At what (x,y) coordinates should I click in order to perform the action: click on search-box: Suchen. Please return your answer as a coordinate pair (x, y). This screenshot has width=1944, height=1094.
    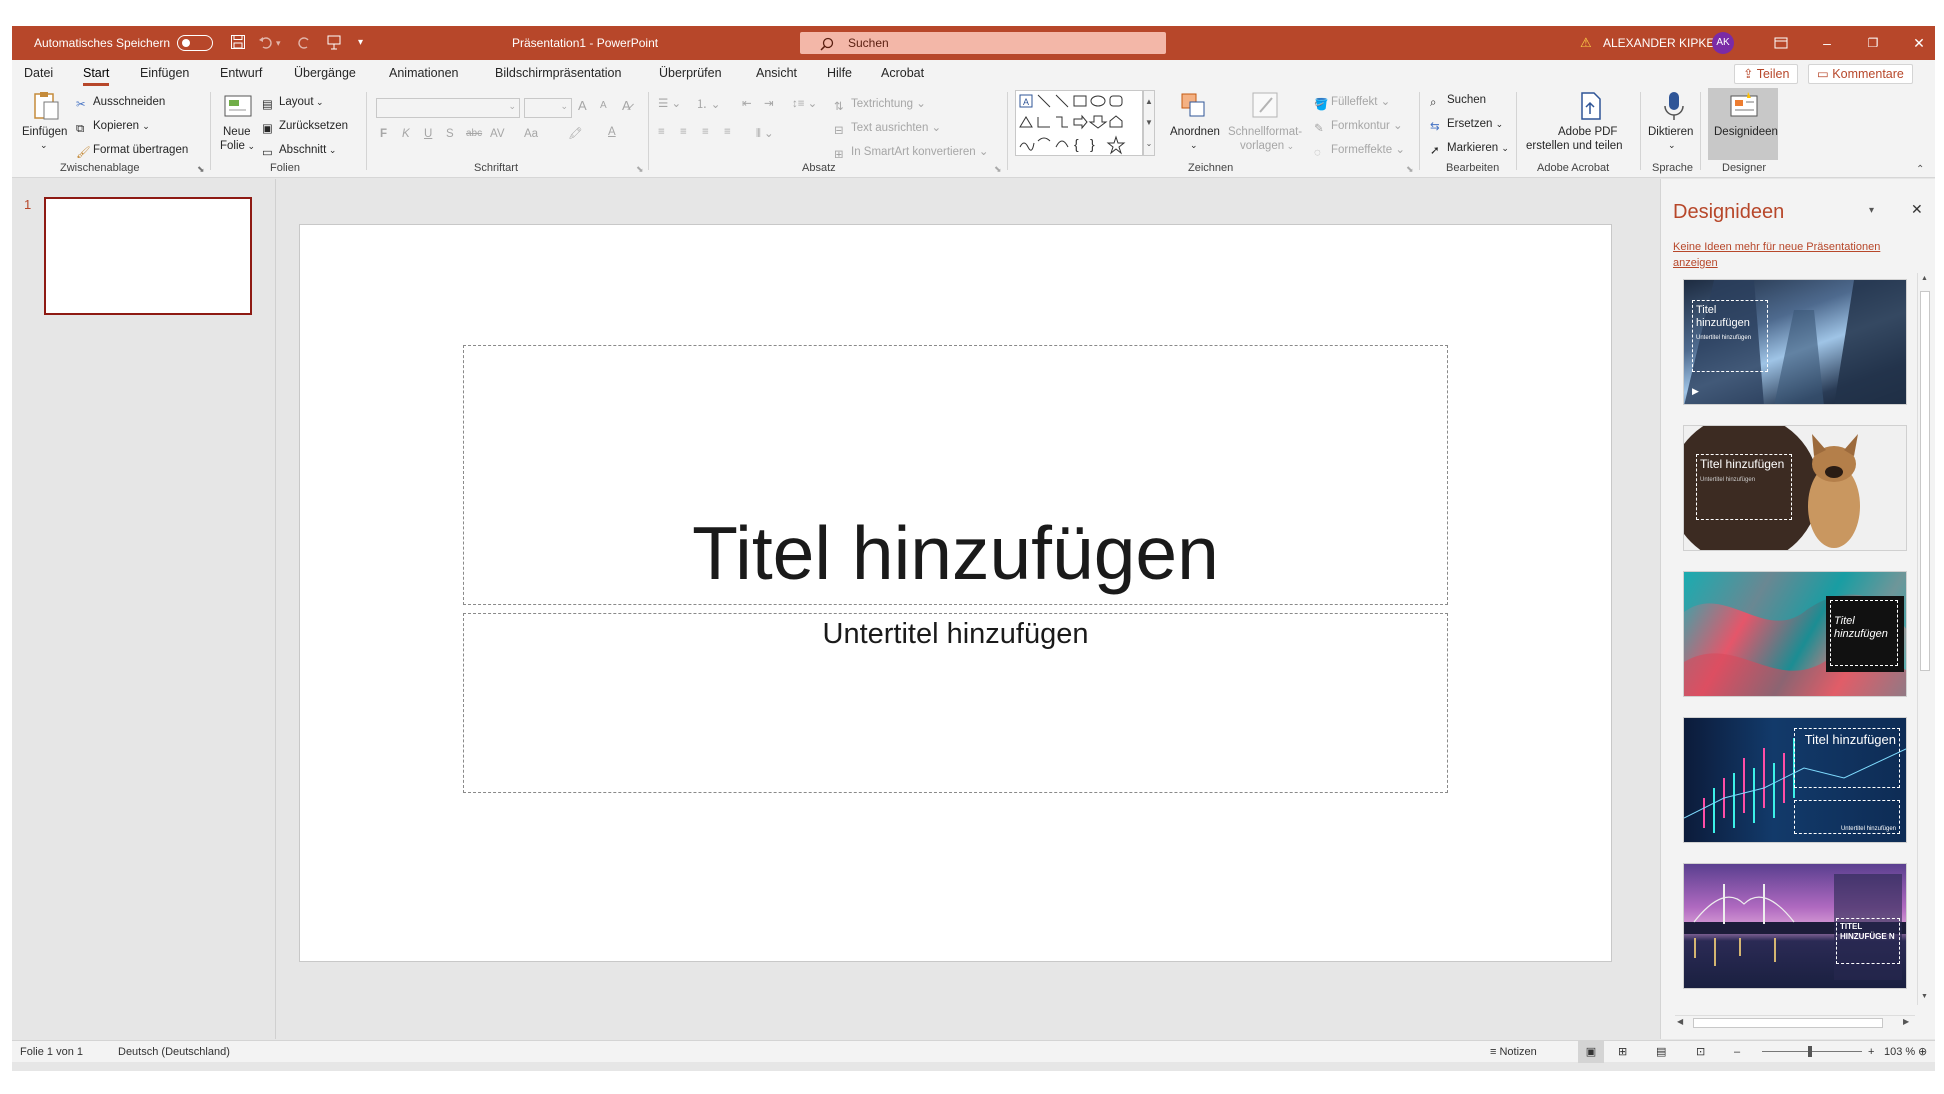
    Looking at the image, I should click on (983, 43).